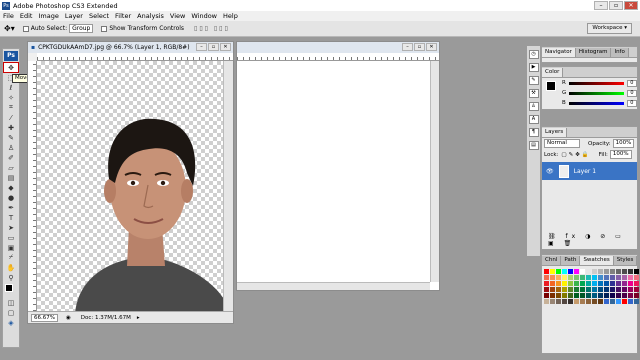  What do you see at coordinates (213, 47) in the screenshot?
I see `doc-maximize-button: ▫` at bounding box center [213, 47].